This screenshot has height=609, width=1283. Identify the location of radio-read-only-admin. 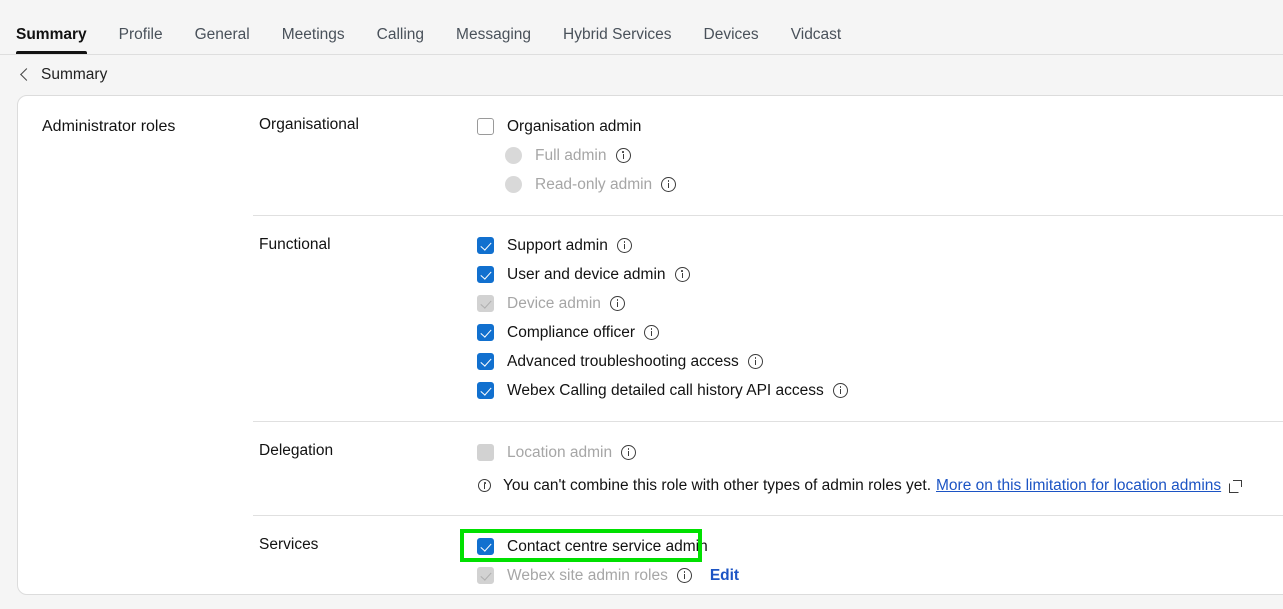
(513, 184).